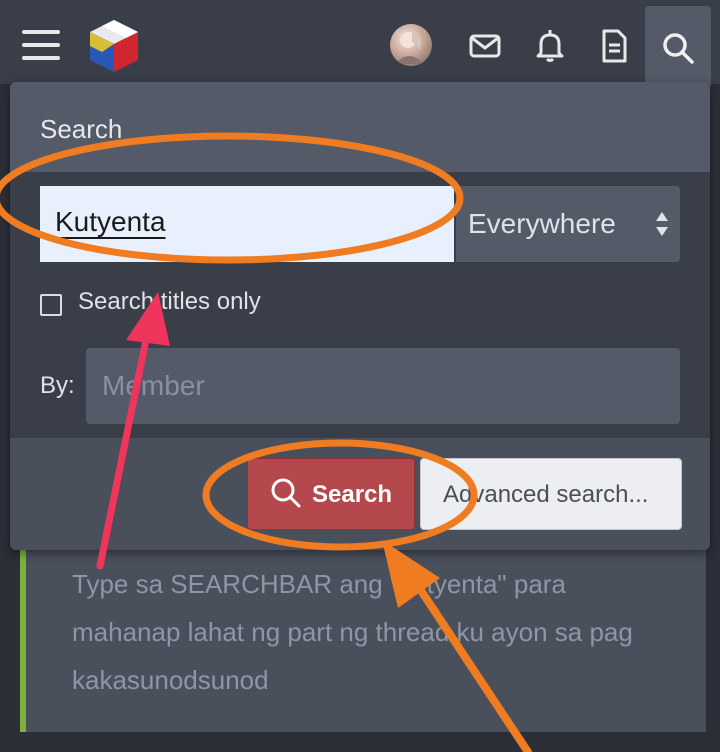 The height and width of the screenshot is (752, 720). What do you see at coordinates (662, 224) in the screenshot?
I see `select-arrows-icon` at bounding box center [662, 224].